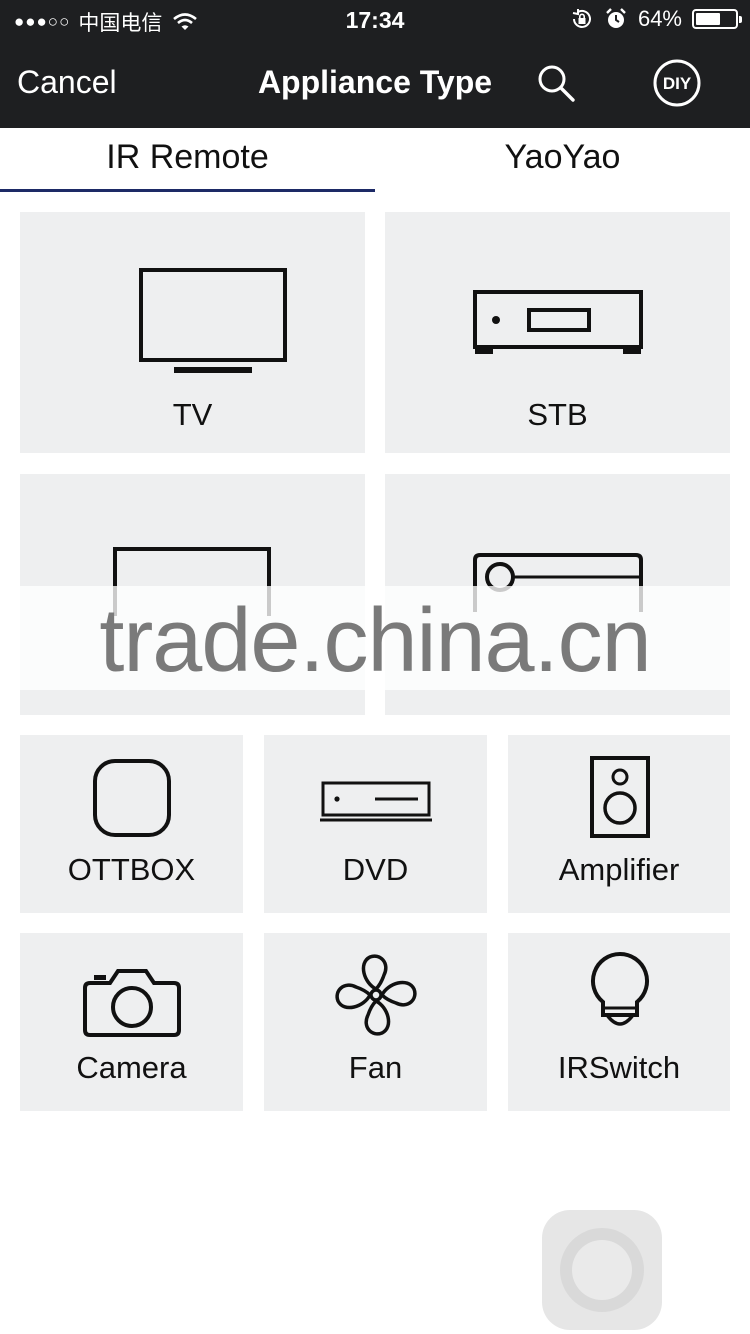  I want to click on tab-selected-indicator, so click(187, 190).